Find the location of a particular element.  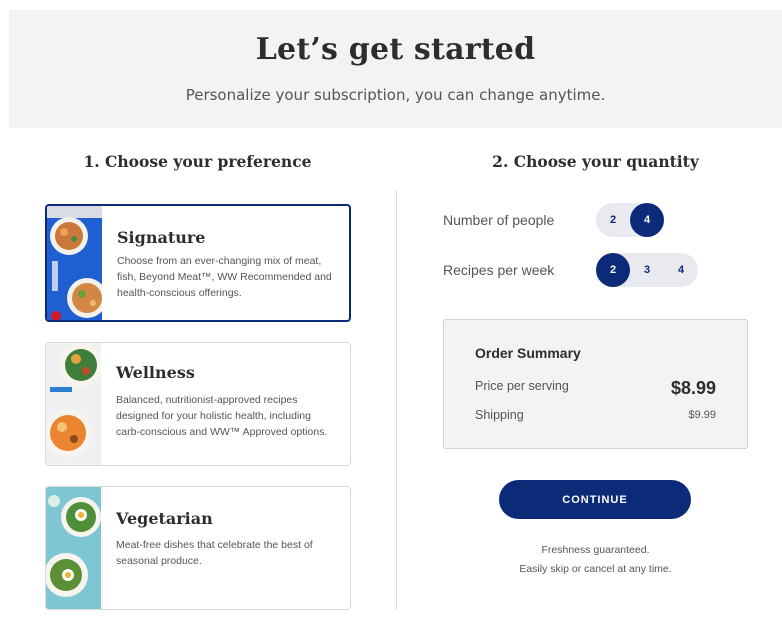

people-option-2: 2 is located at coordinates (613, 220).